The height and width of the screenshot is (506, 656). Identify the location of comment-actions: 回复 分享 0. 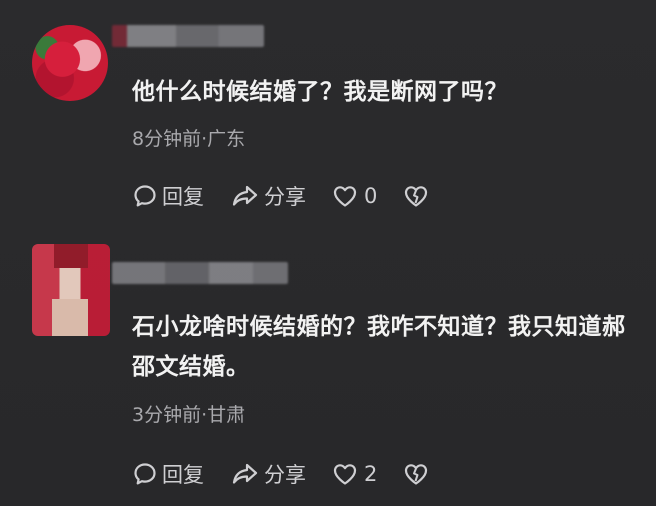
(293, 196).